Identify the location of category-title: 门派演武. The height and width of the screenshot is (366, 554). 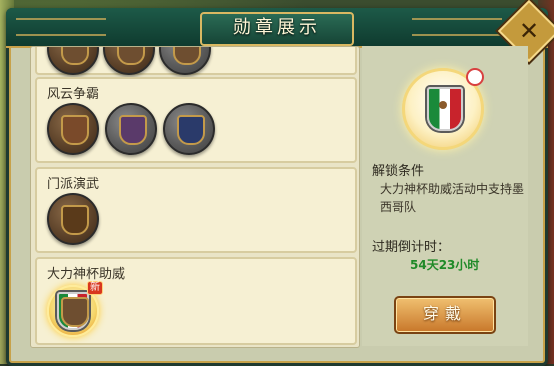
(73, 184).